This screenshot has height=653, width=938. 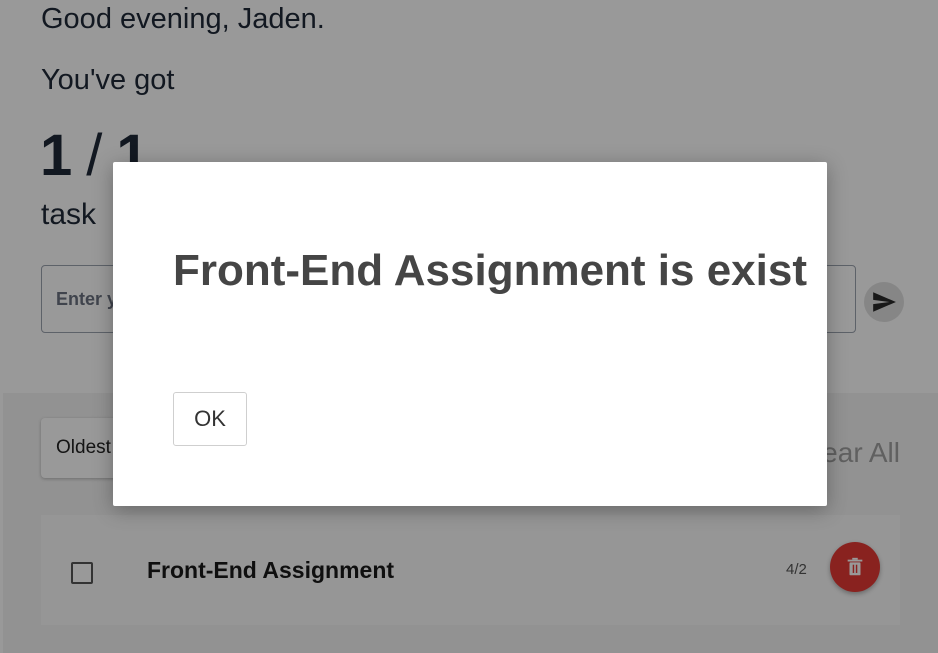 I want to click on ok-button: OK, so click(x=210, y=419).